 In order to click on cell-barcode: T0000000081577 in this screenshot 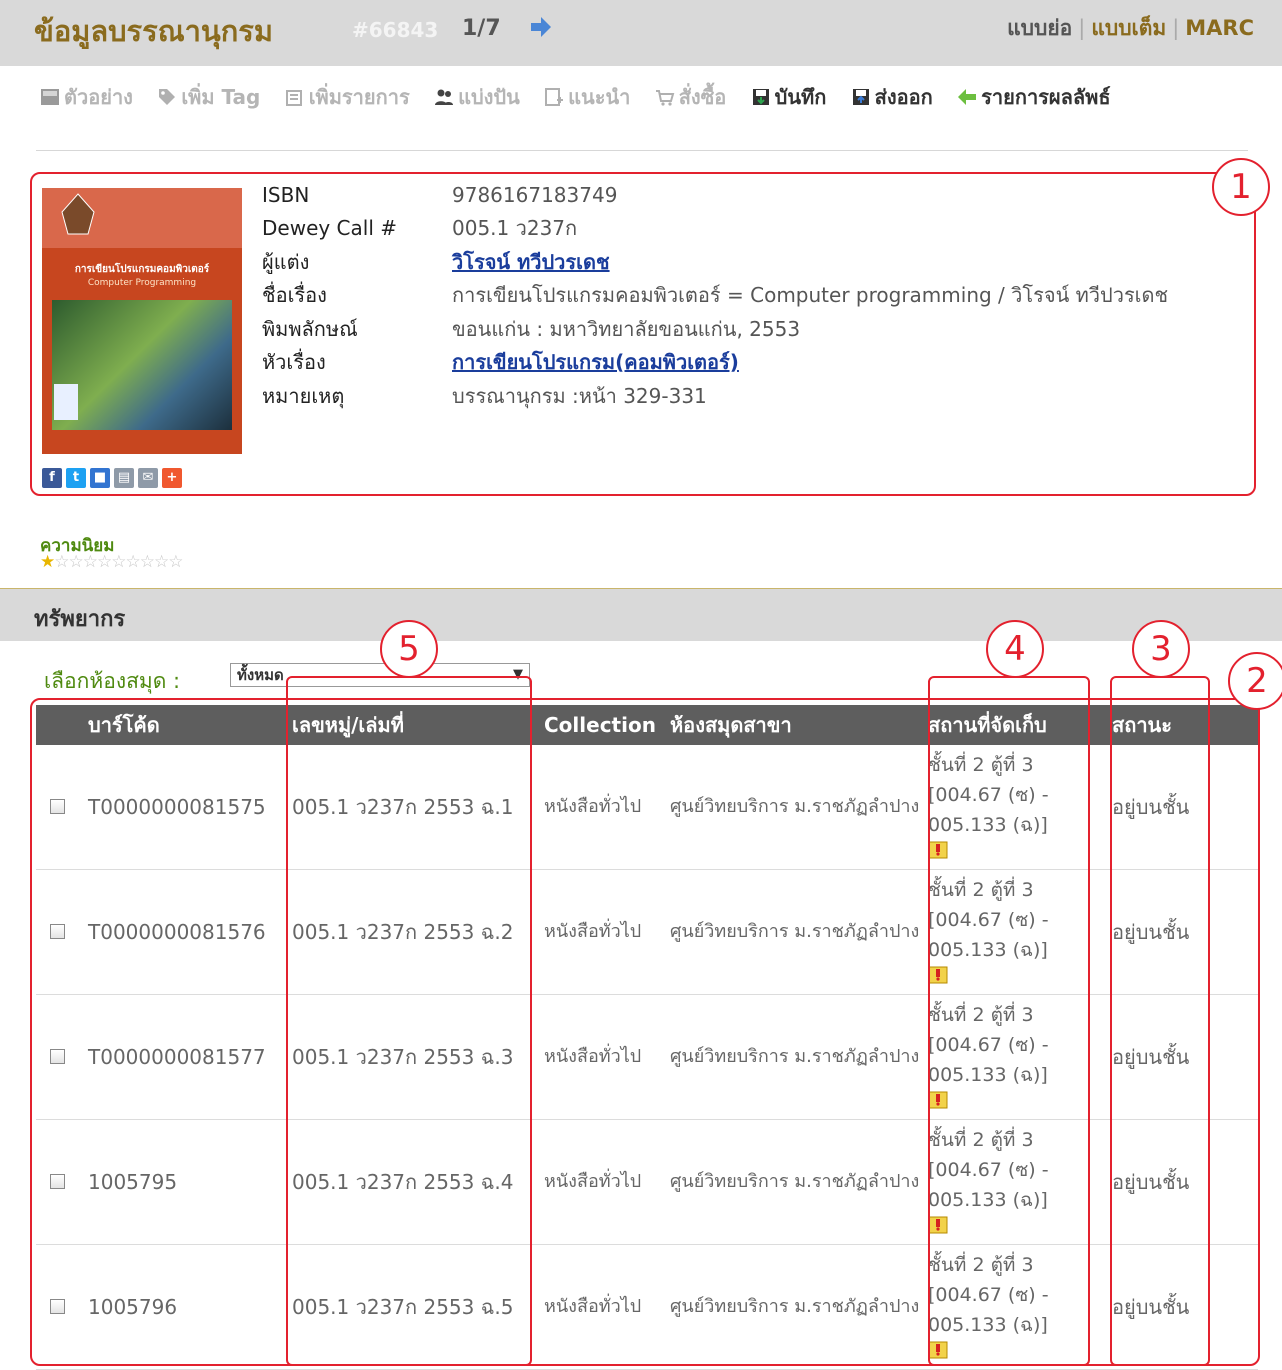, I will do `click(190, 1057)`.